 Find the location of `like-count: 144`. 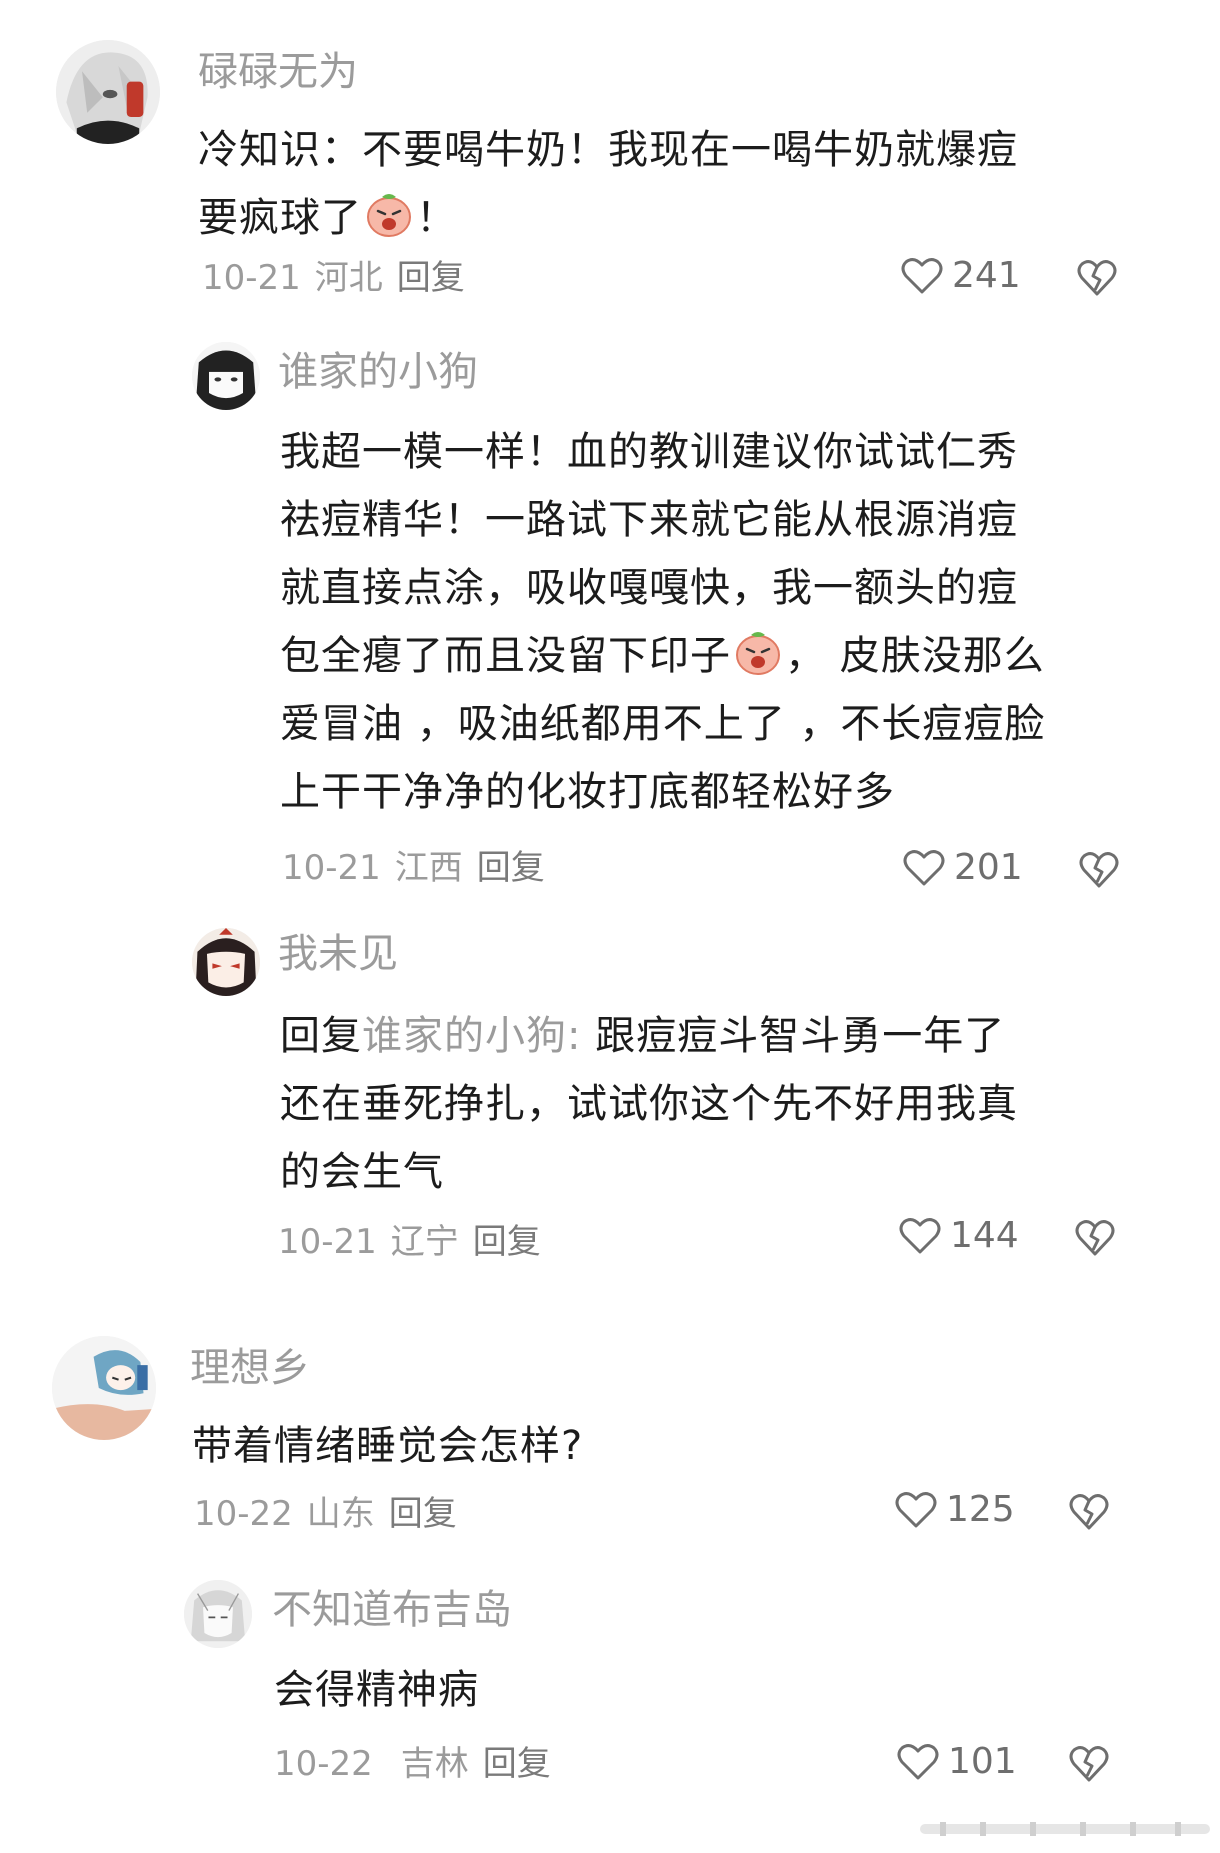

like-count: 144 is located at coordinates (984, 1235).